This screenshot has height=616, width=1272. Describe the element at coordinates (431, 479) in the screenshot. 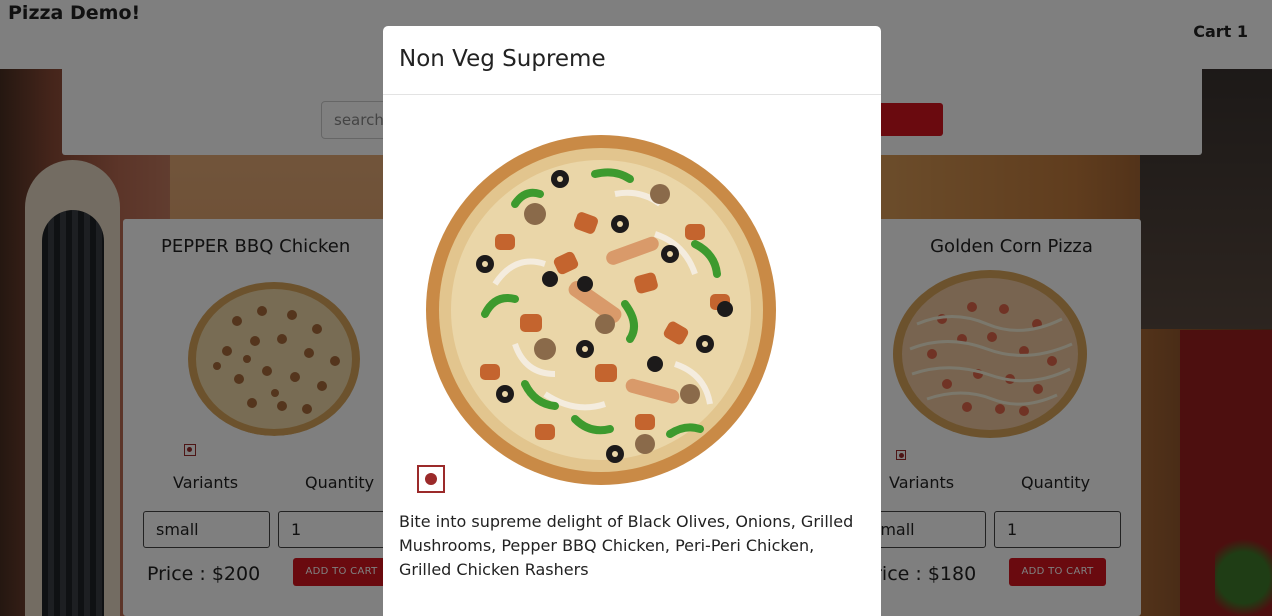

I see `non-veg-mark-icon` at that location.